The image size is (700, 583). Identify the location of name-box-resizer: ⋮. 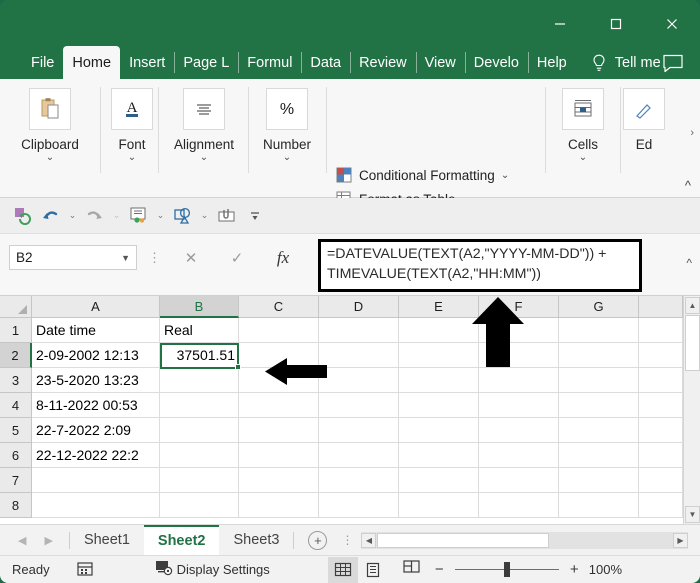
(154, 257).